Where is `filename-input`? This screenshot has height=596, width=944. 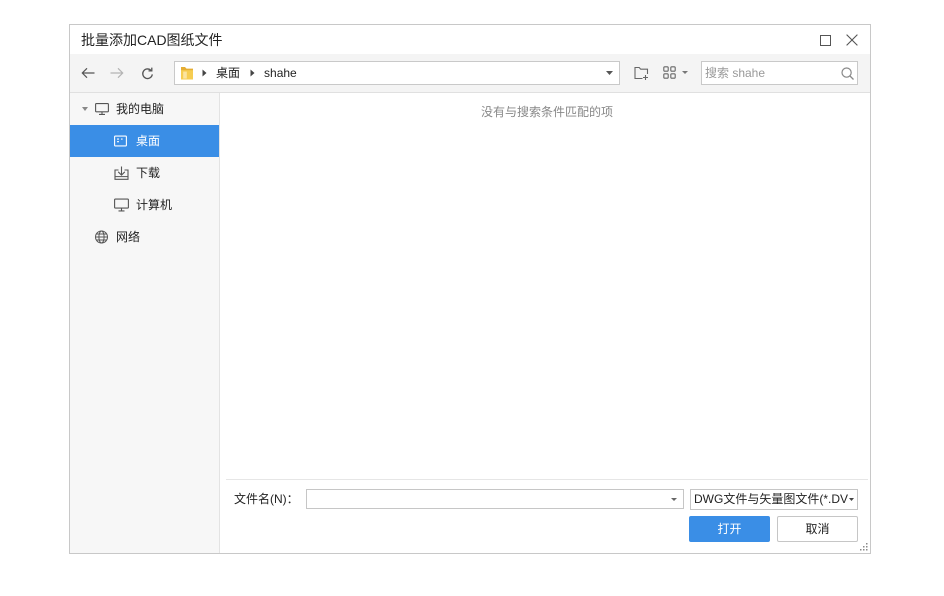
filename-input is located at coordinates (485, 499).